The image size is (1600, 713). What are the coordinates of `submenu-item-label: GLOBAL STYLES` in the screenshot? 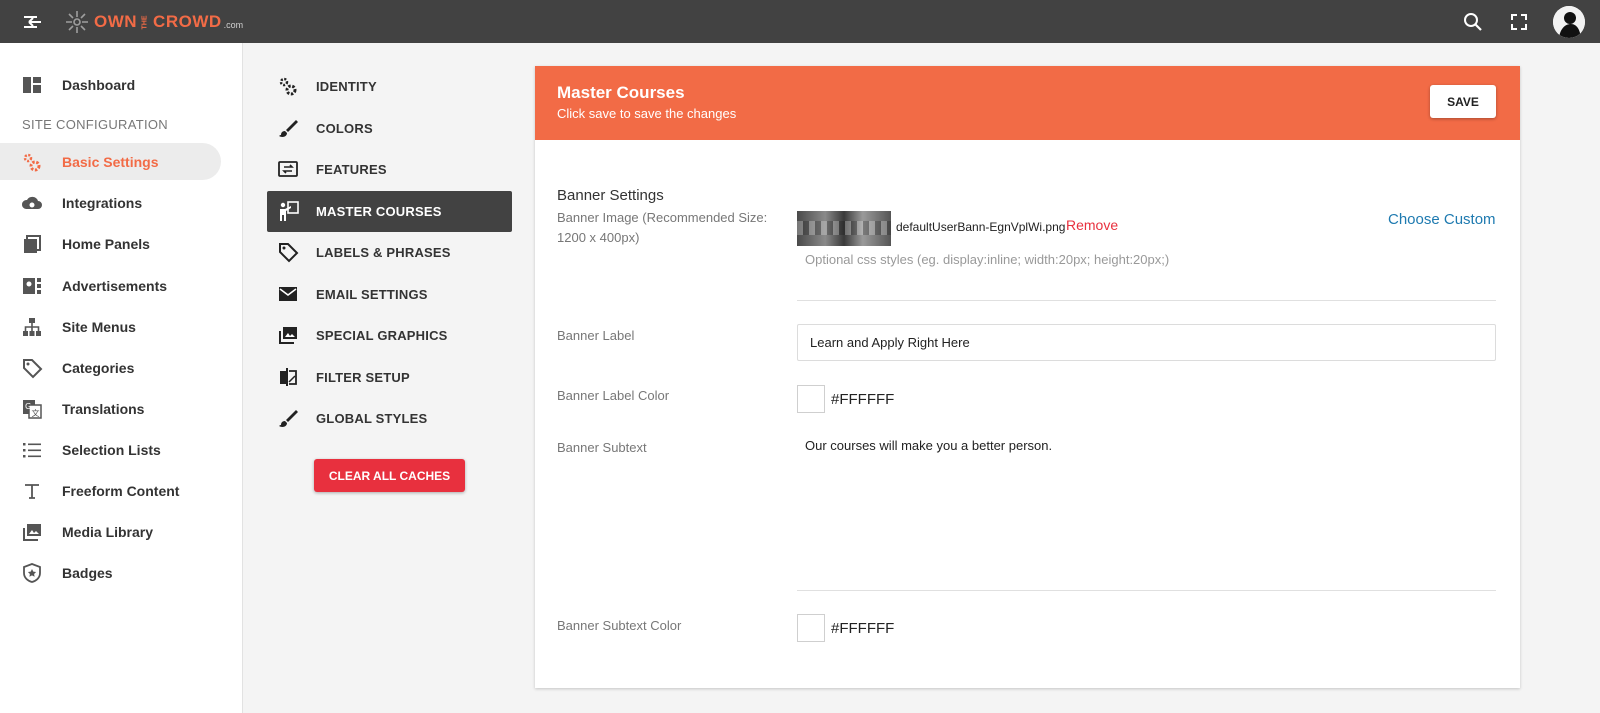 It's located at (372, 418).